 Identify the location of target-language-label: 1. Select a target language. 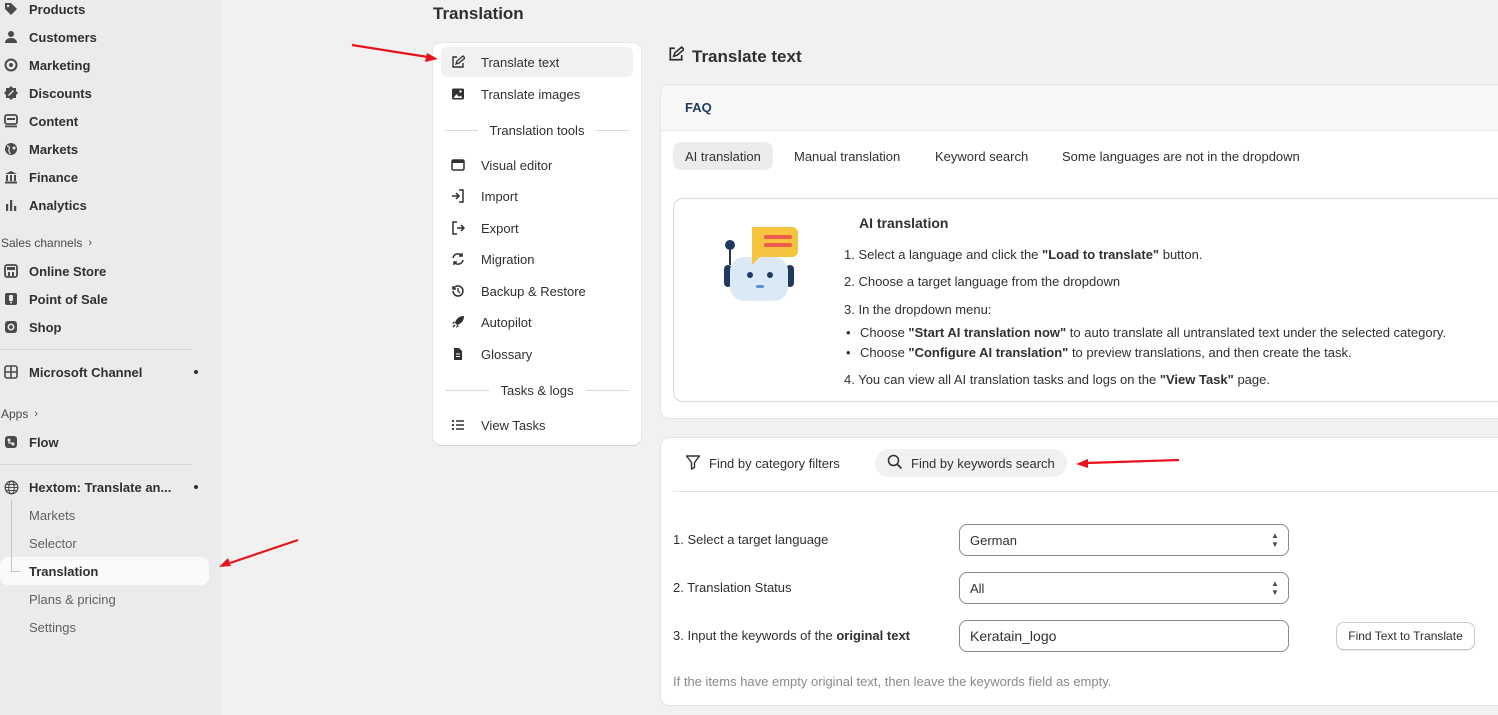
(751, 539).